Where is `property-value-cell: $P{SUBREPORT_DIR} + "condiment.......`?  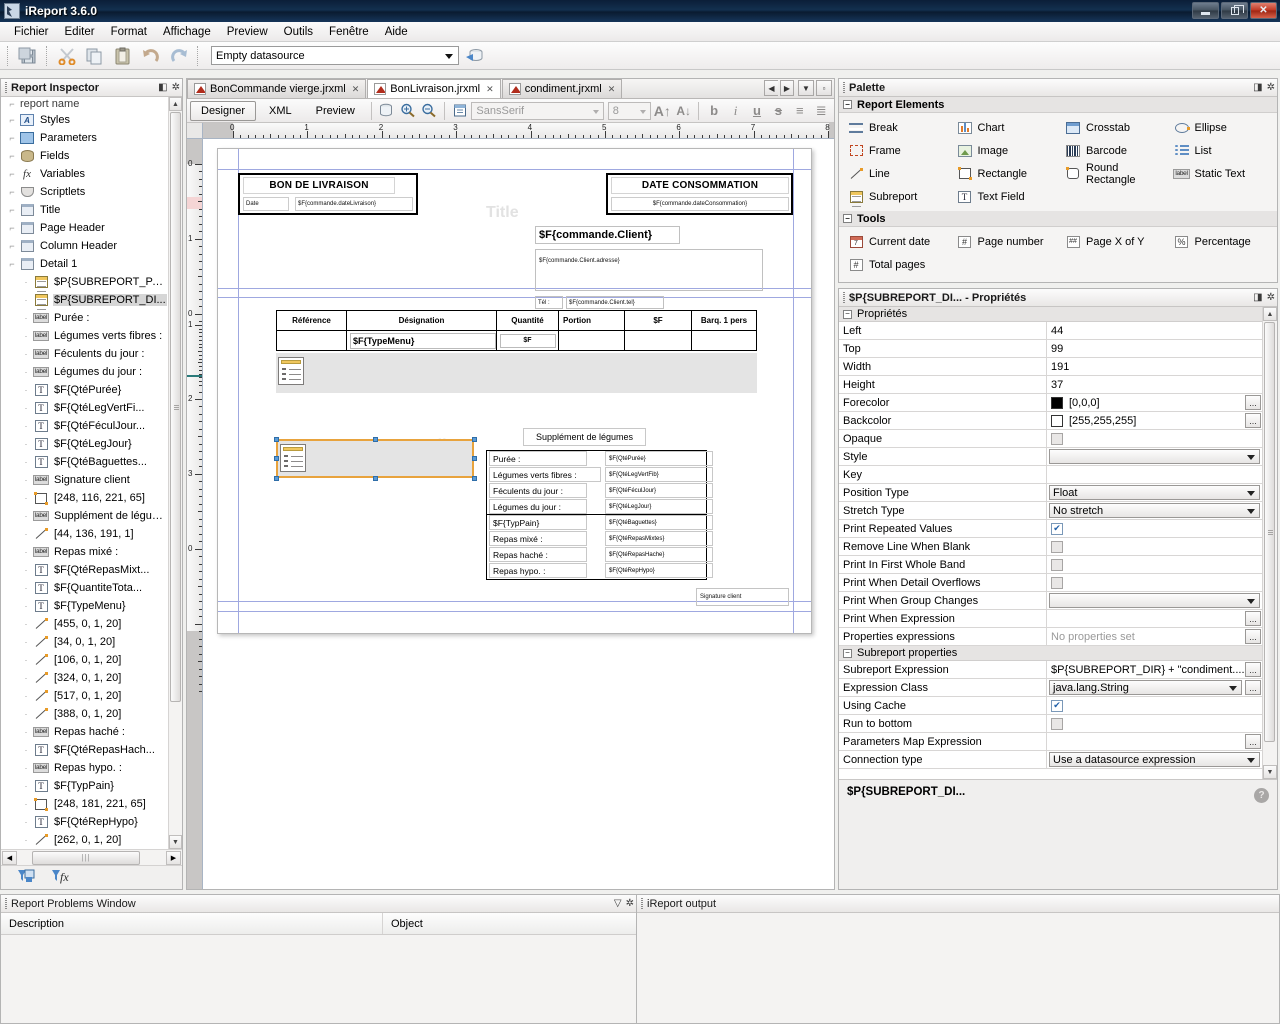
property-value-cell: $P{SUBREPORT_DIR} + "condiment....... is located at coordinates (1154, 669).